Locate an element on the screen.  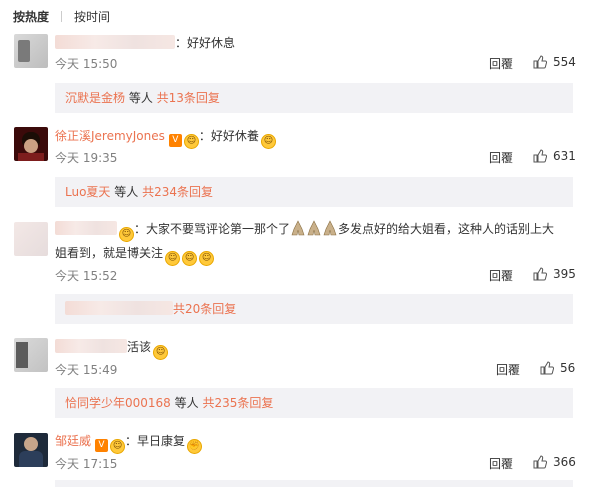
username: 徐正溪JeremyJones is located at coordinates (110, 136).